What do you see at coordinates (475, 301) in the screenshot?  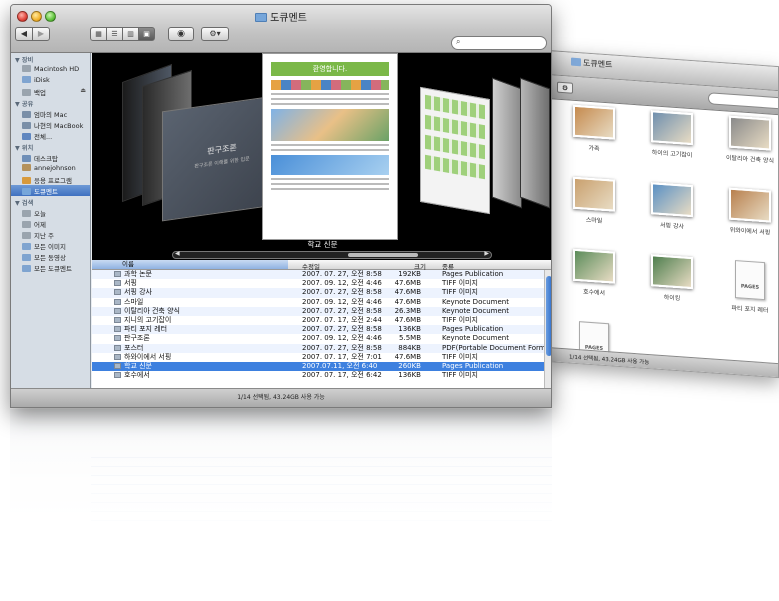 I see `file-kind: Keynote Document` at bounding box center [475, 301].